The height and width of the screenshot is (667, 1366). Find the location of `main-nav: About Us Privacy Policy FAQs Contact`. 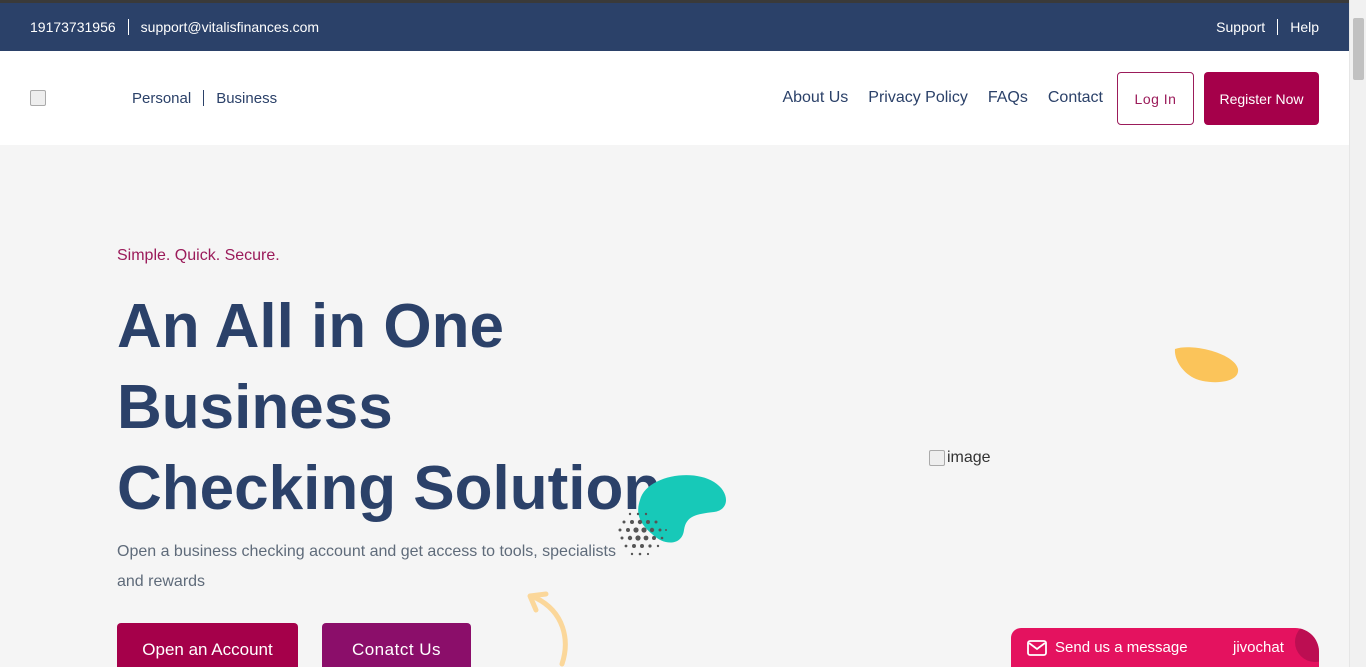

main-nav: About Us Privacy Policy FAQs Contact is located at coordinates (932, 98).